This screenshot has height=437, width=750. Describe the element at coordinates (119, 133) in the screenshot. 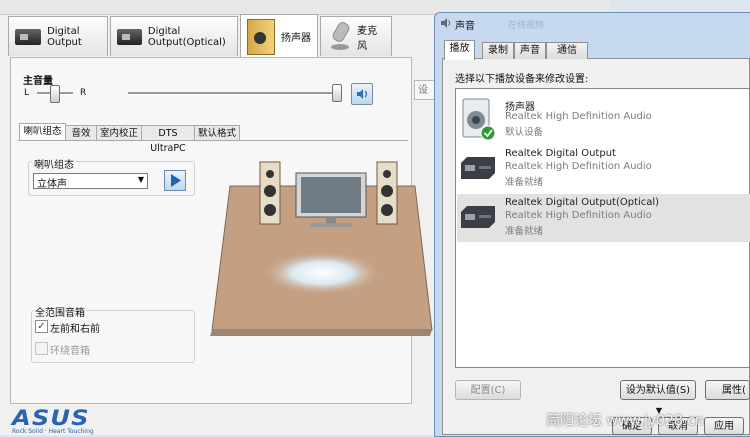

I see `subtab-room-correction: 室内校正` at that location.